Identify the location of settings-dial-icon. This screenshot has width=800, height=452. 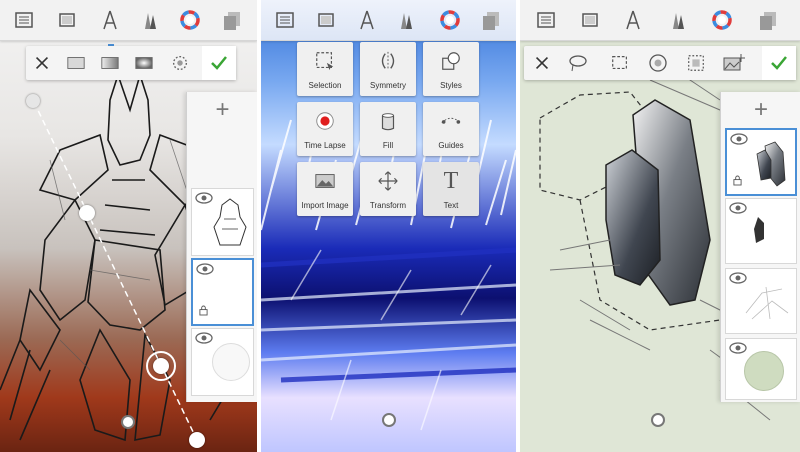
(180, 63).